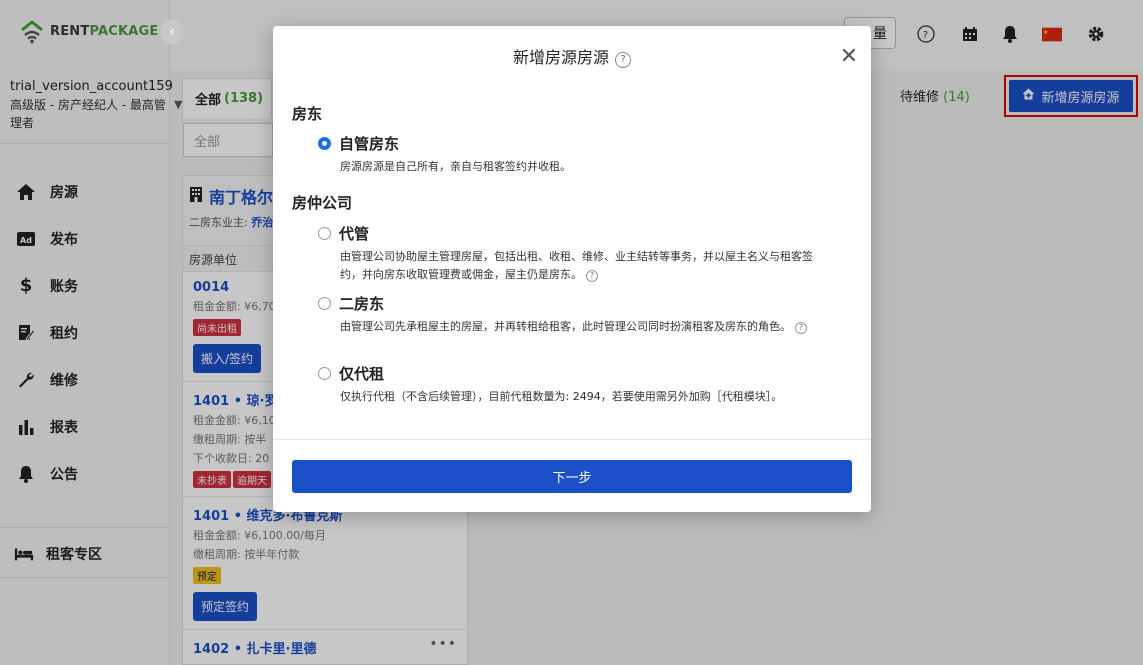 This screenshot has height=665, width=1143. I want to click on next-step-button: 下一步, so click(572, 476).